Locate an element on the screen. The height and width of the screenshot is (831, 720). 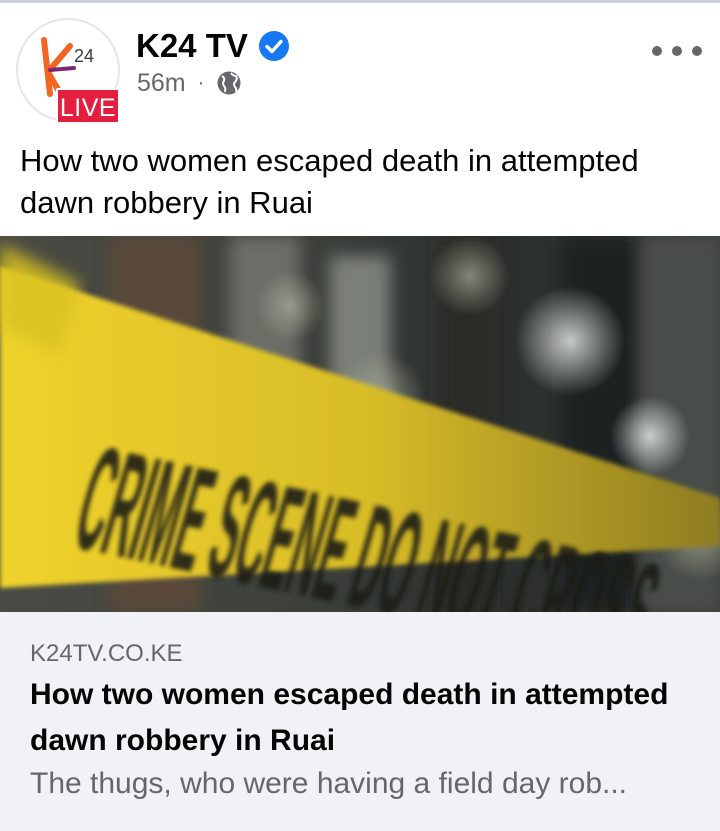
page-name-row: K24 TV is located at coordinates (213, 46).